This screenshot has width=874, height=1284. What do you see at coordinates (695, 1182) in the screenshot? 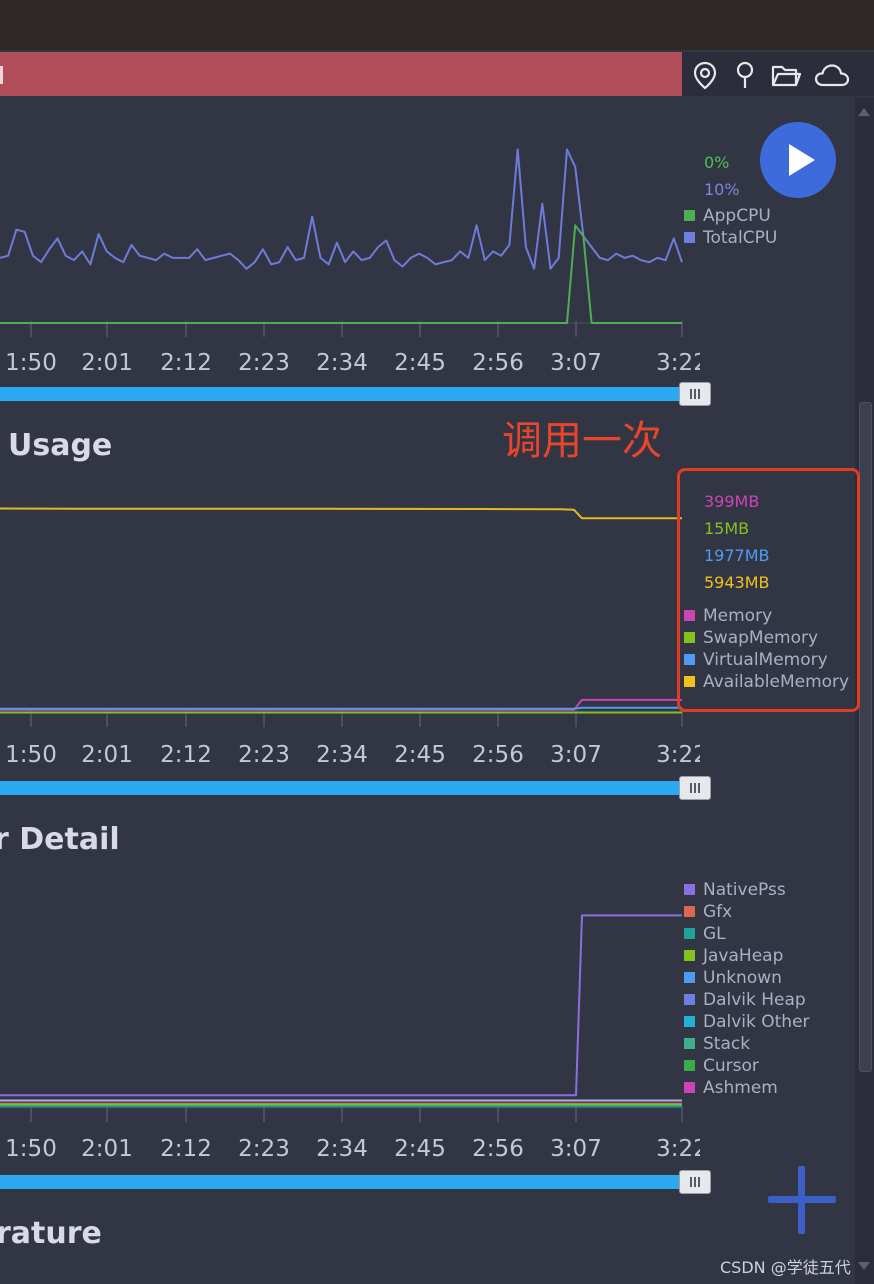
I see `detail-range-handle` at bounding box center [695, 1182].